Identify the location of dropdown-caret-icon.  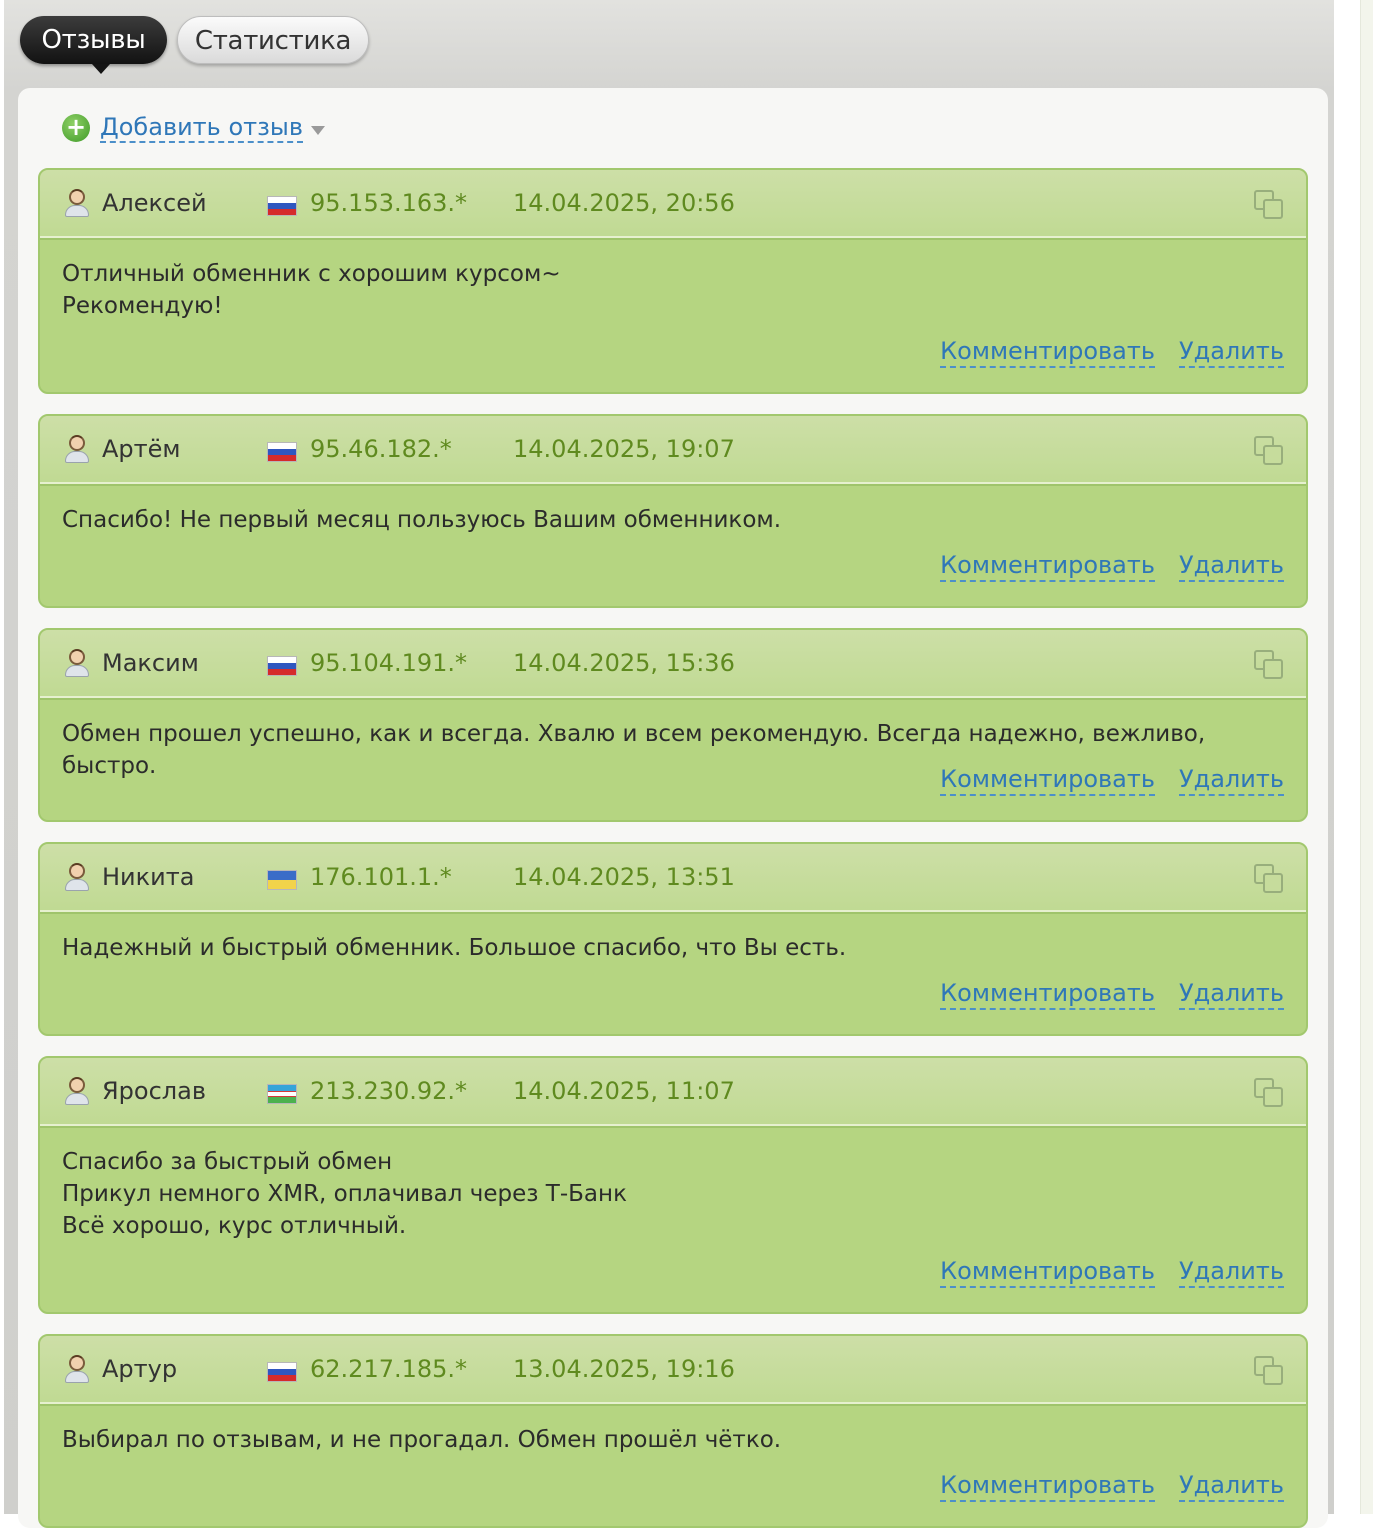
(317, 130).